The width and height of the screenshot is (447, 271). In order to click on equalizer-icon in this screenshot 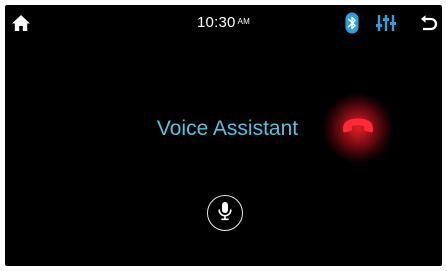, I will do `click(386, 23)`.